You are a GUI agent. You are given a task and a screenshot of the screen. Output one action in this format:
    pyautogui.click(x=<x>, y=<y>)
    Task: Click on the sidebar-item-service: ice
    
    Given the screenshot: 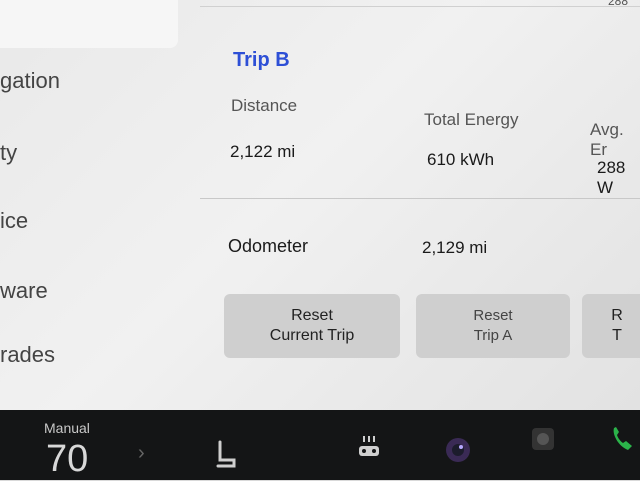 What is the action you would take?
    pyautogui.click(x=14, y=221)
    